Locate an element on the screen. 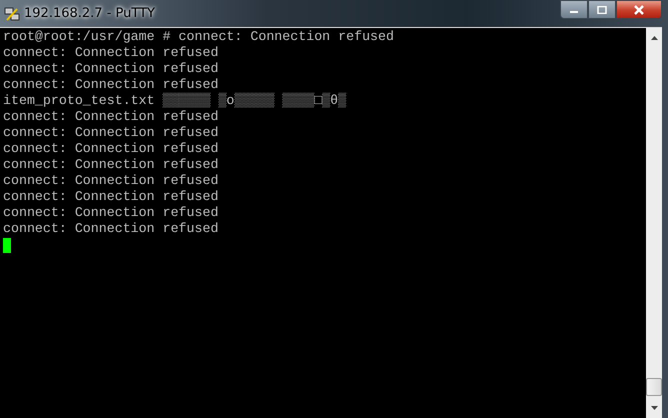 This screenshot has width=668, height=418. maximize-button is located at coordinates (602, 9).